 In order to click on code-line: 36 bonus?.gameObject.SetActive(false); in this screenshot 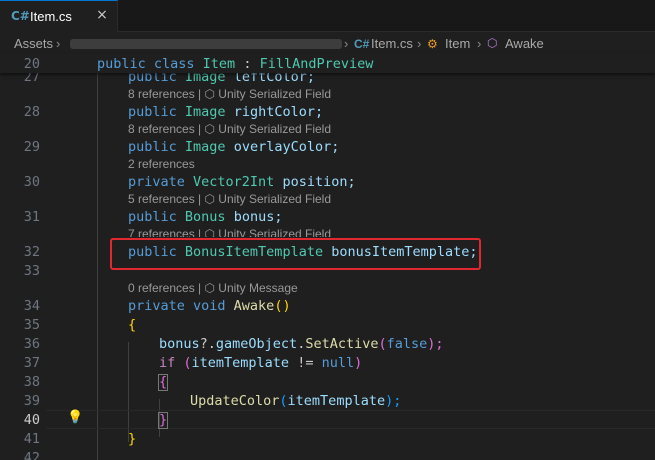, I will do `click(327, 343)`.